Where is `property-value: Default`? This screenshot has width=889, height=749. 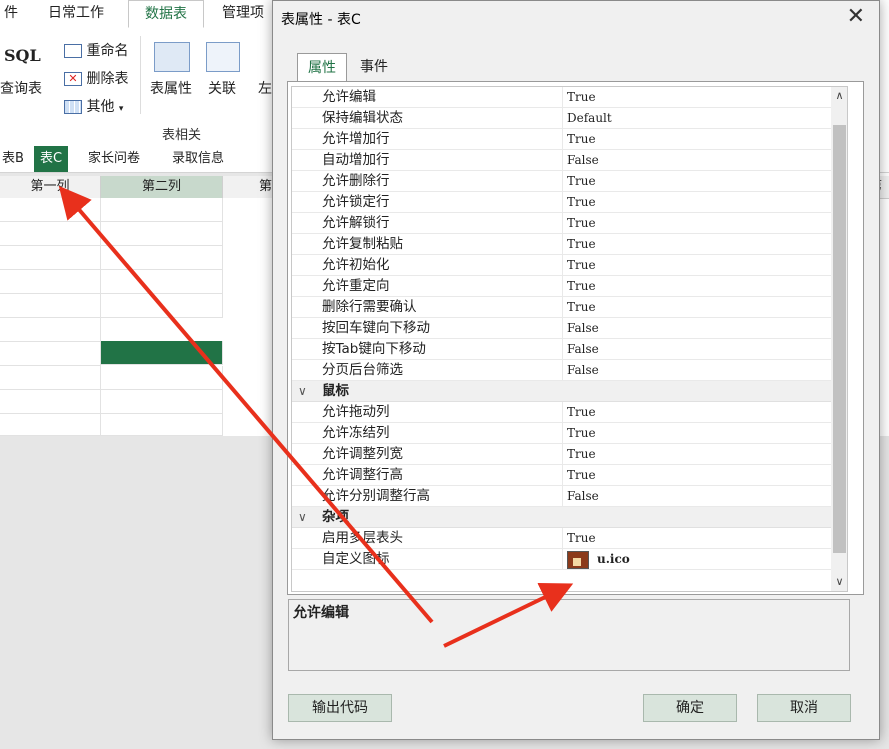
property-value: Default is located at coordinates (695, 118).